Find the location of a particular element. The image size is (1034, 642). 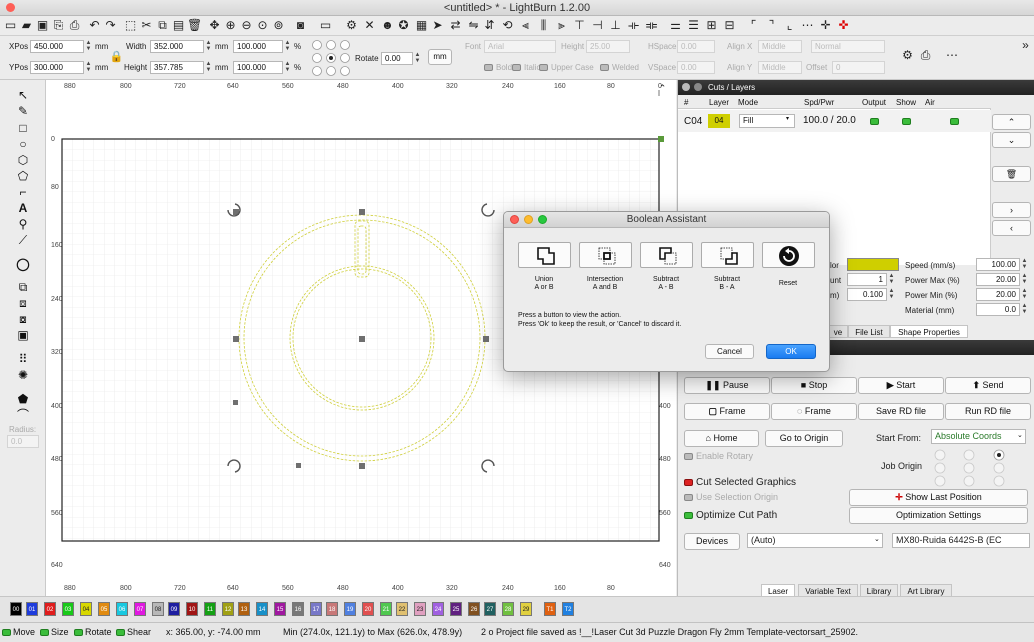

settings-gear-icon: ⚙ is located at coordinates (351, 25).